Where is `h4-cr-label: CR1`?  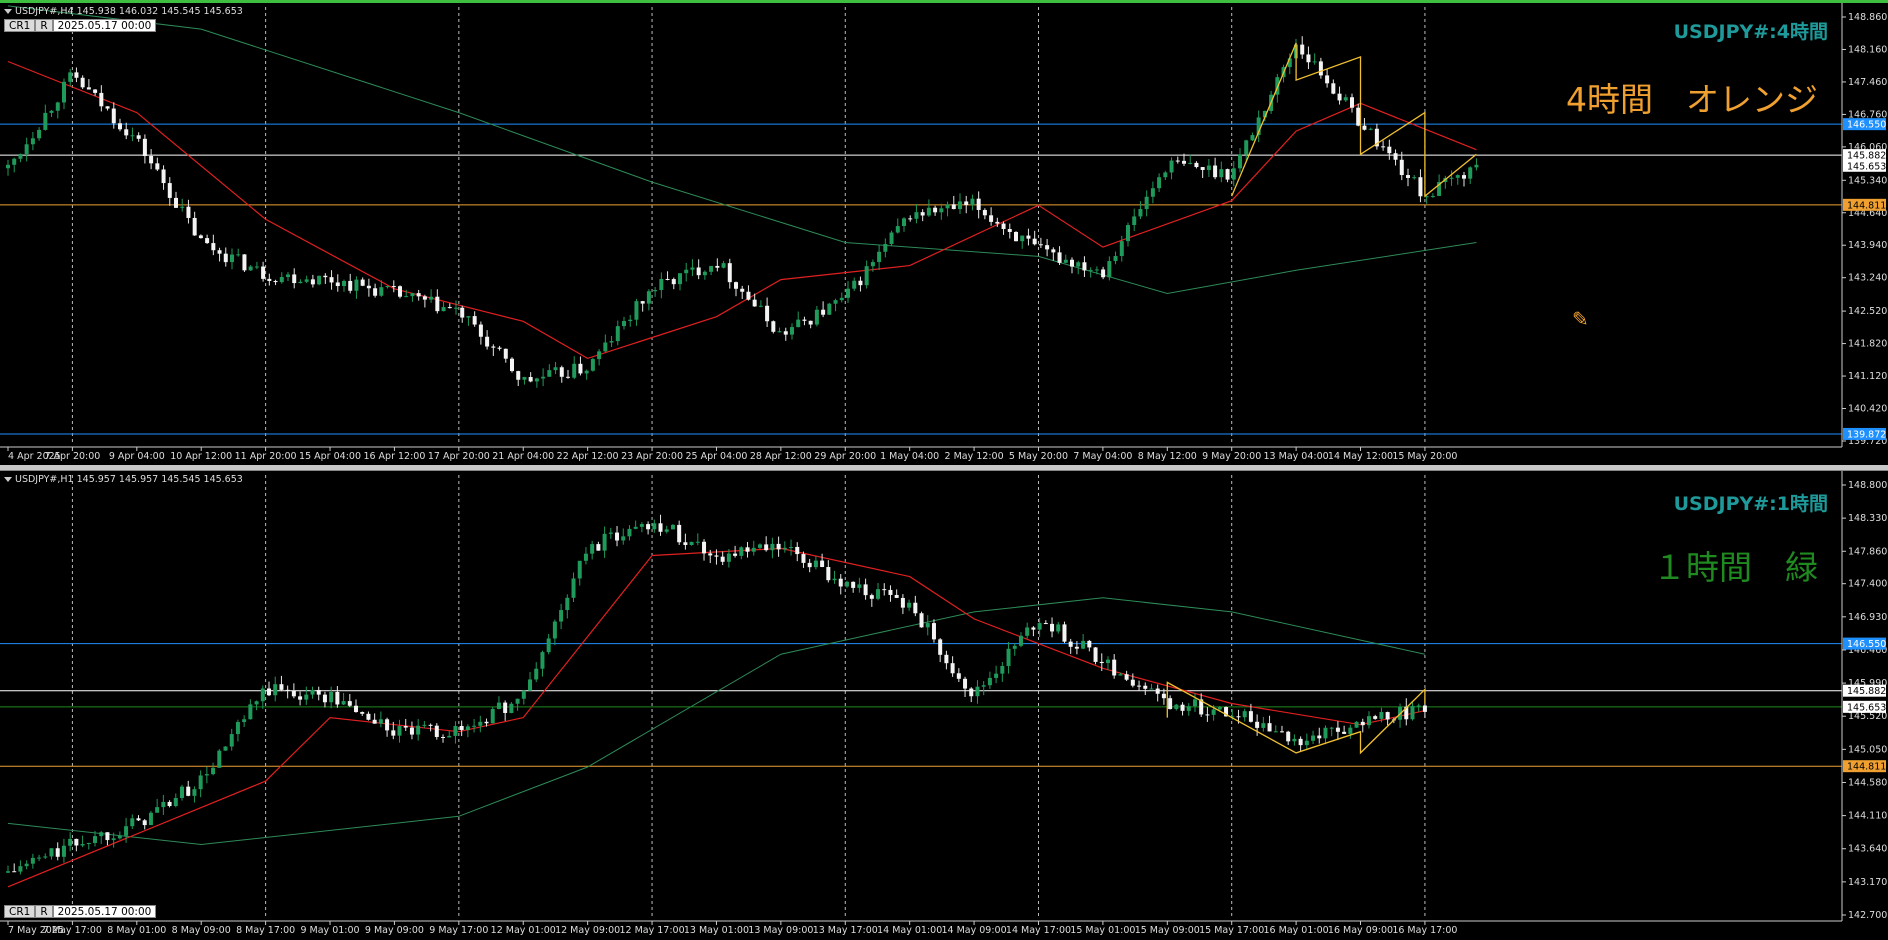
h4-cr-label: CR1 is located at coordinates (20, 25).